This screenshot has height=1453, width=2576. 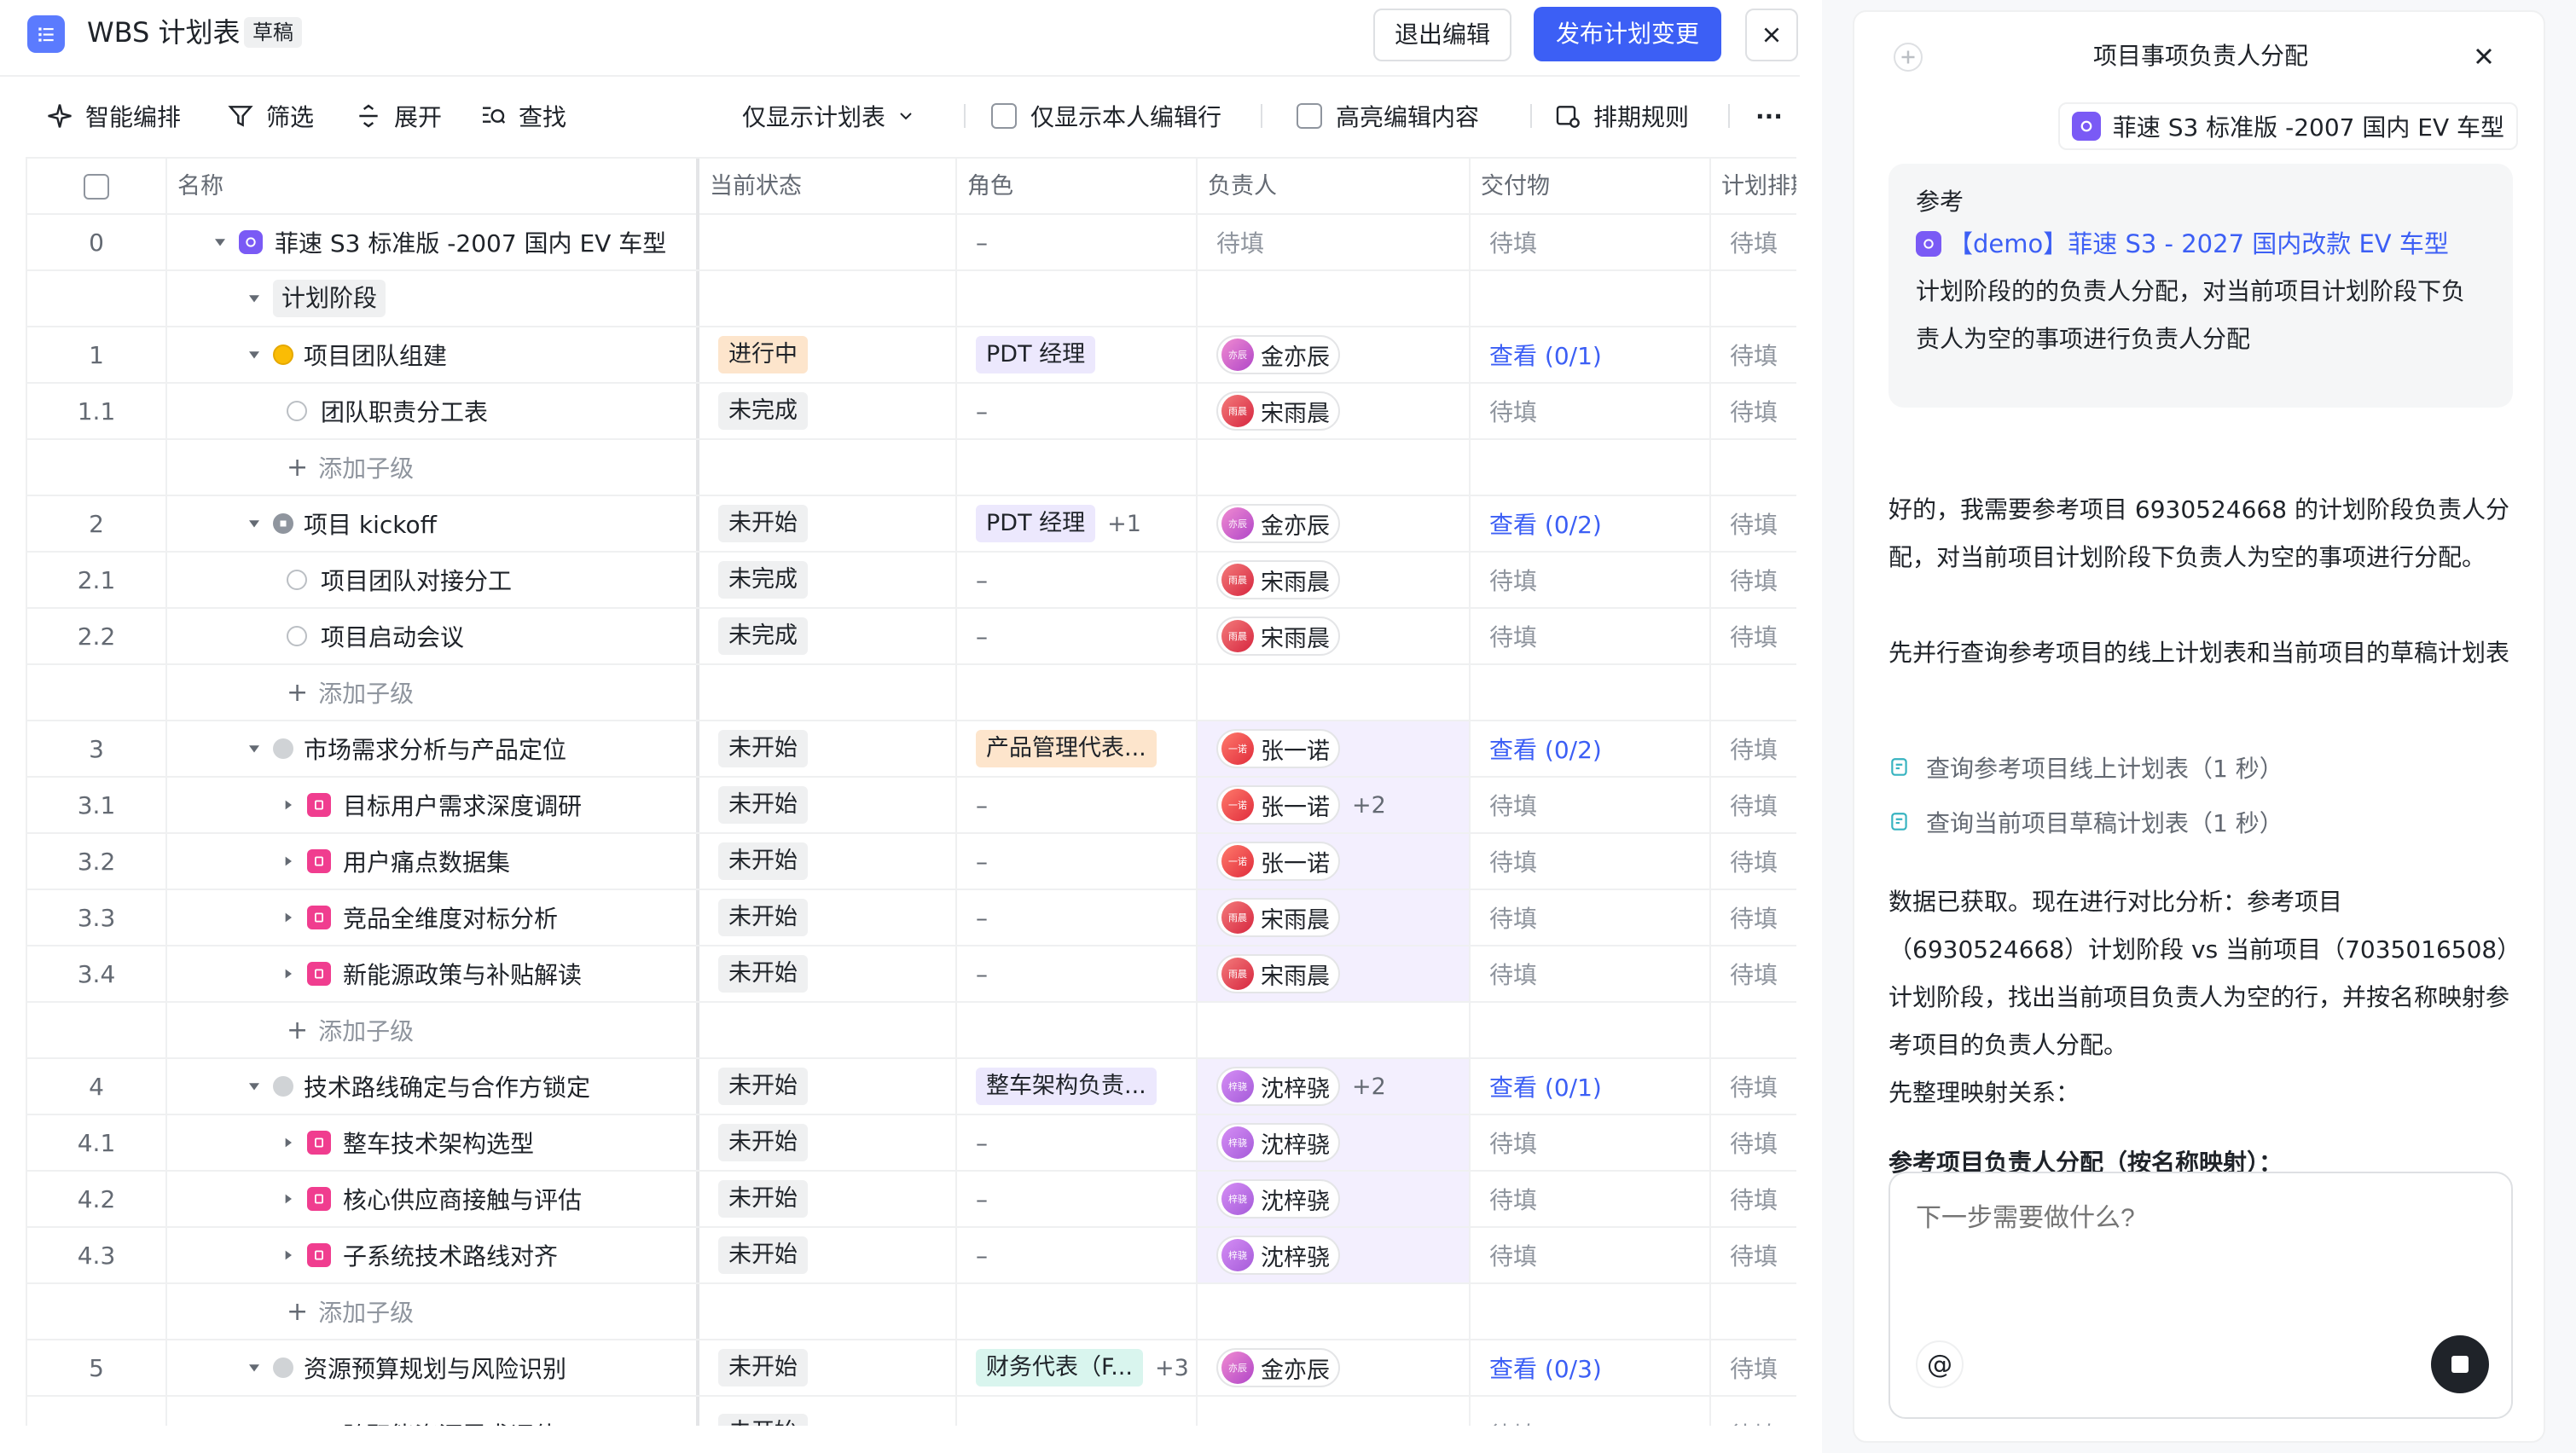 What do you see at coordinates (1077, 523) in the screenshot?
I see `role-cell: PDT 经理 +1` at bounding box center [1077, 523].